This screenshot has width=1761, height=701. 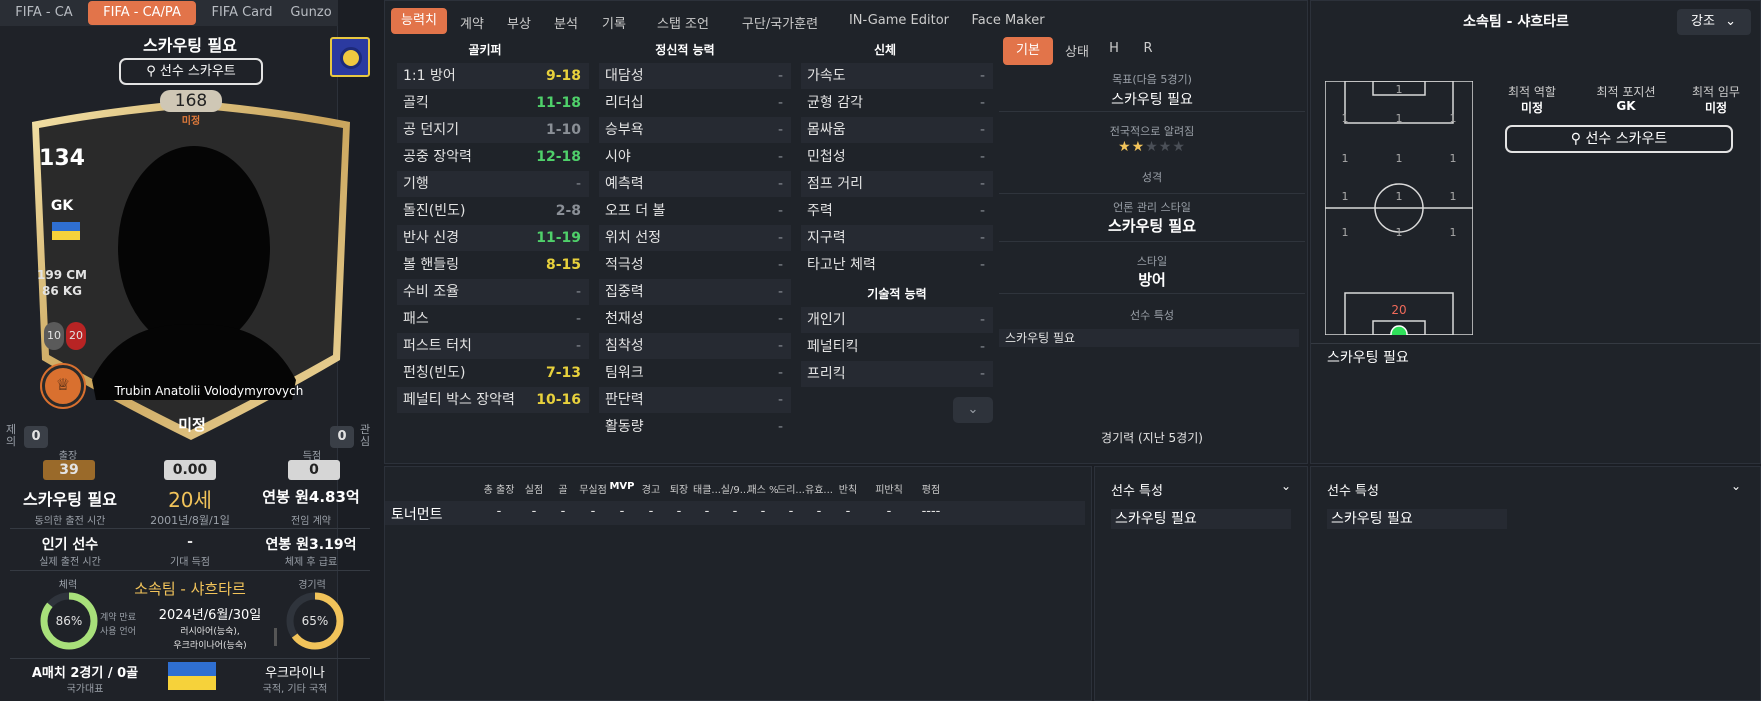 I want to click on tab-h: H, so click(x=1114, y=48).